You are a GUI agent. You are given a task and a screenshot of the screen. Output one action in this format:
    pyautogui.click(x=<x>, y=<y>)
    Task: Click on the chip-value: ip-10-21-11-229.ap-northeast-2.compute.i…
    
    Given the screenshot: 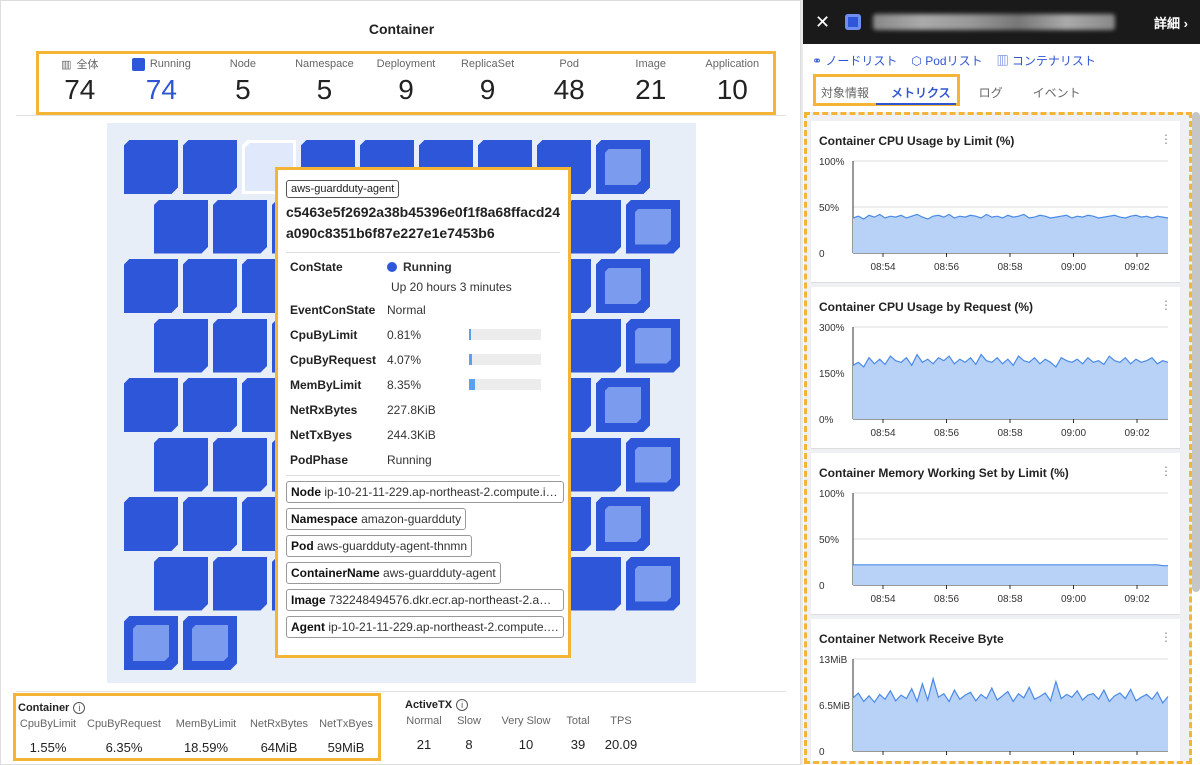 What is the action you would take?
    pyautogui.click(x=443, y=492)
    